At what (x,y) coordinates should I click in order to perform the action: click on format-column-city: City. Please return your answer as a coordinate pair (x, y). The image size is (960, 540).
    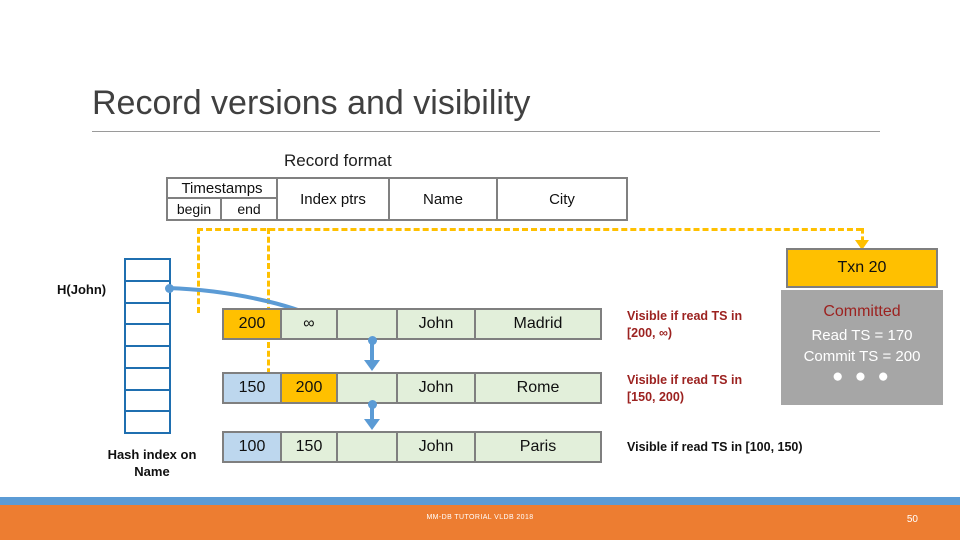
    Looking at the image, I should click on (562, 199).